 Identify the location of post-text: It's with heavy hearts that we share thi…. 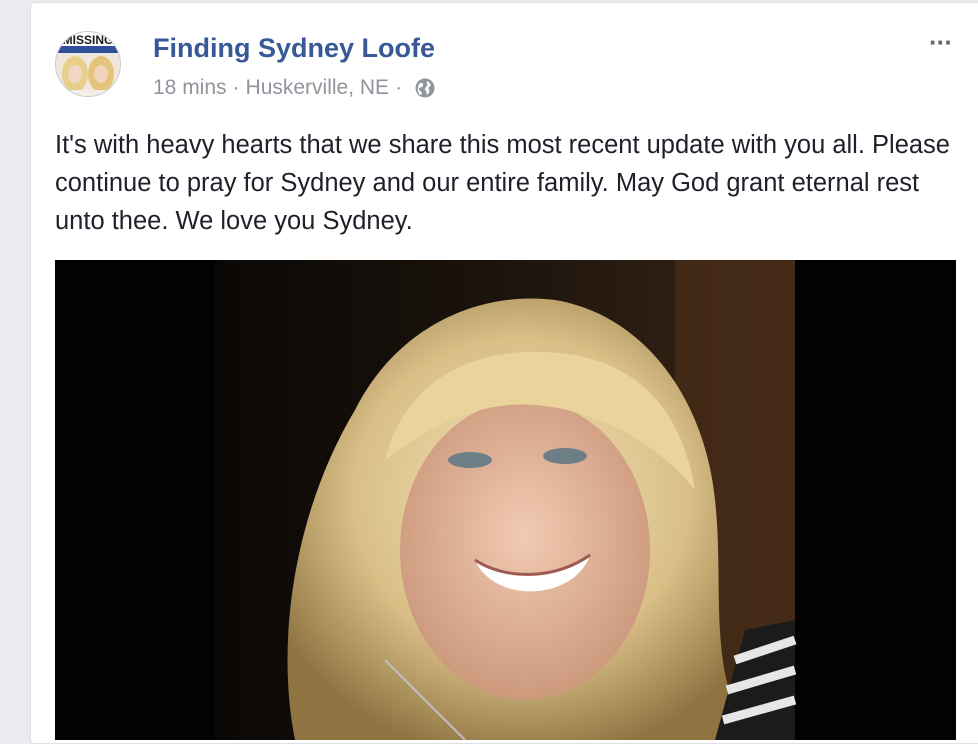
(502, 183).